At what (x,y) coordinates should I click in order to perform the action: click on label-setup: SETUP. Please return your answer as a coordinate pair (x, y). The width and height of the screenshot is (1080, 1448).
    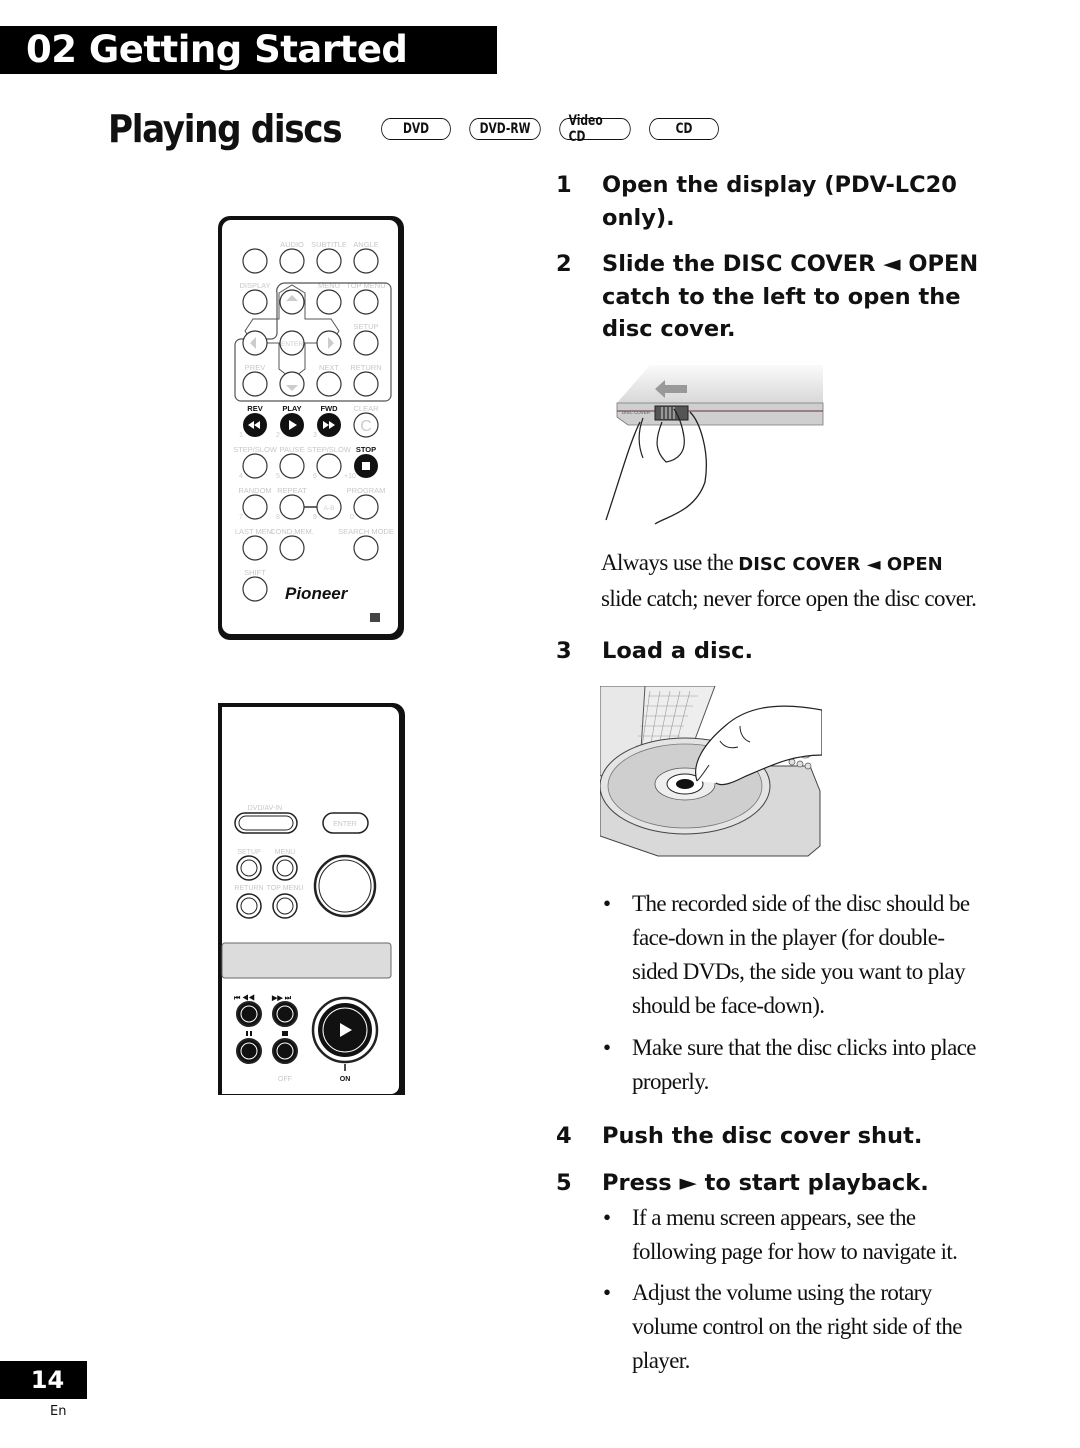
    Looking at the image, I should click on (365, 326).